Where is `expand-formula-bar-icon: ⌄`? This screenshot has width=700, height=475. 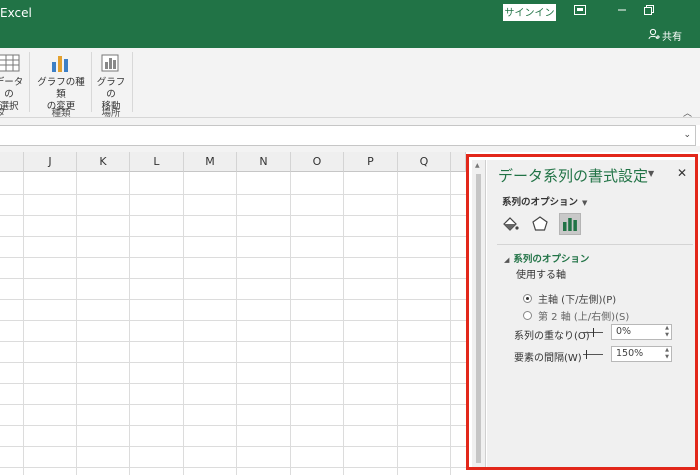 expand-formula-bar-icon: ⌄ is located at coordinates (687, 135).